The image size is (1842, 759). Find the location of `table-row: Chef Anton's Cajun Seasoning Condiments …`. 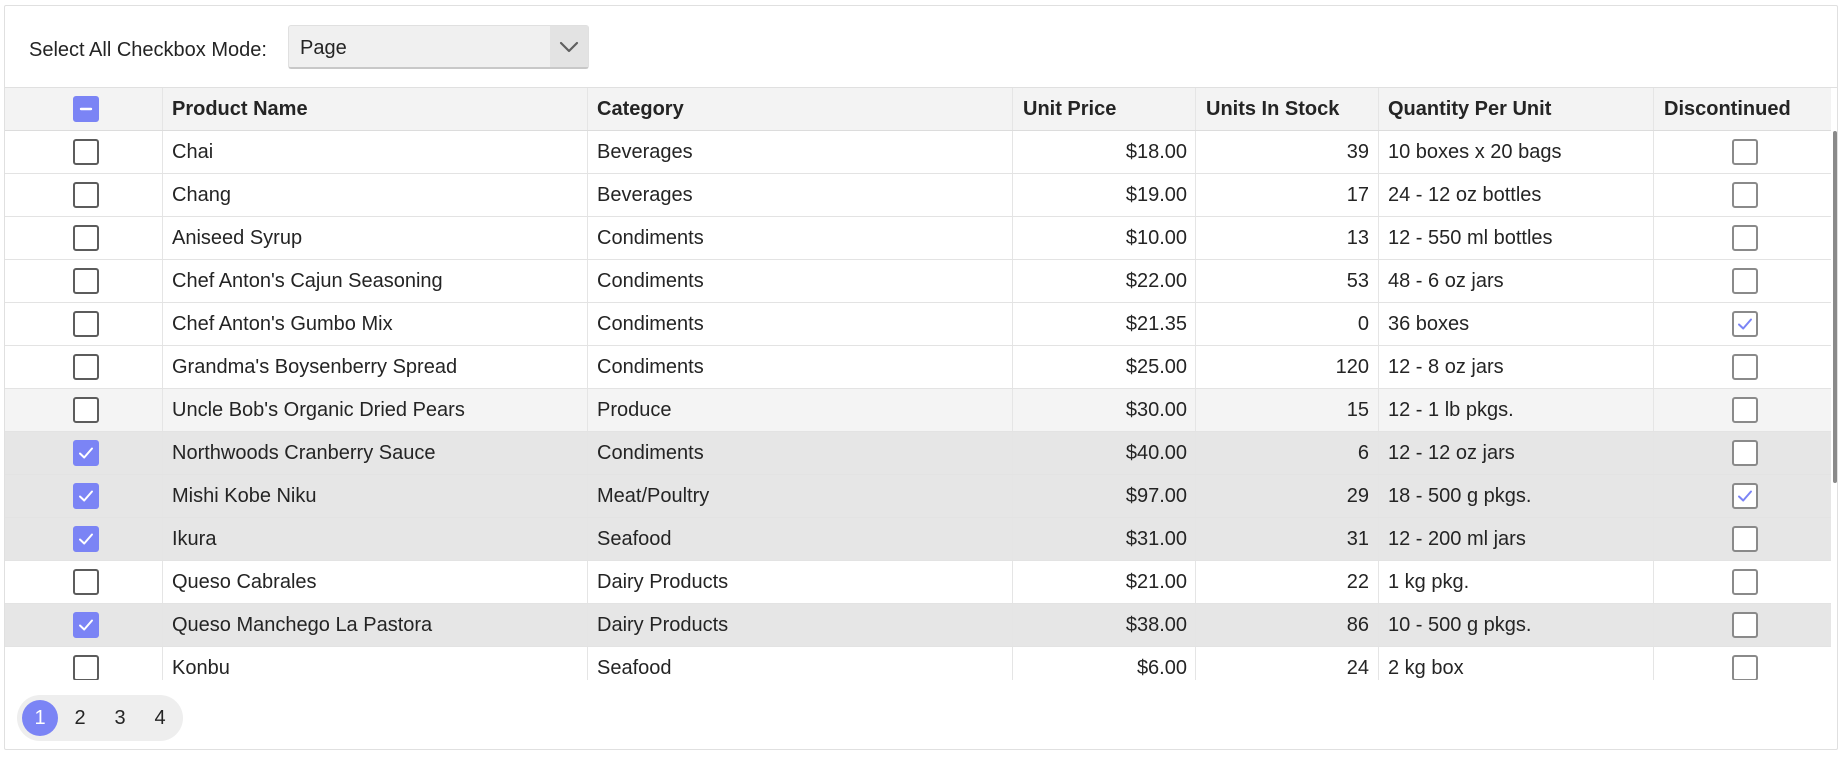

table-row: Chef Anton's Cajun Seasoning Condiments … is located at coordinates (918, 281).